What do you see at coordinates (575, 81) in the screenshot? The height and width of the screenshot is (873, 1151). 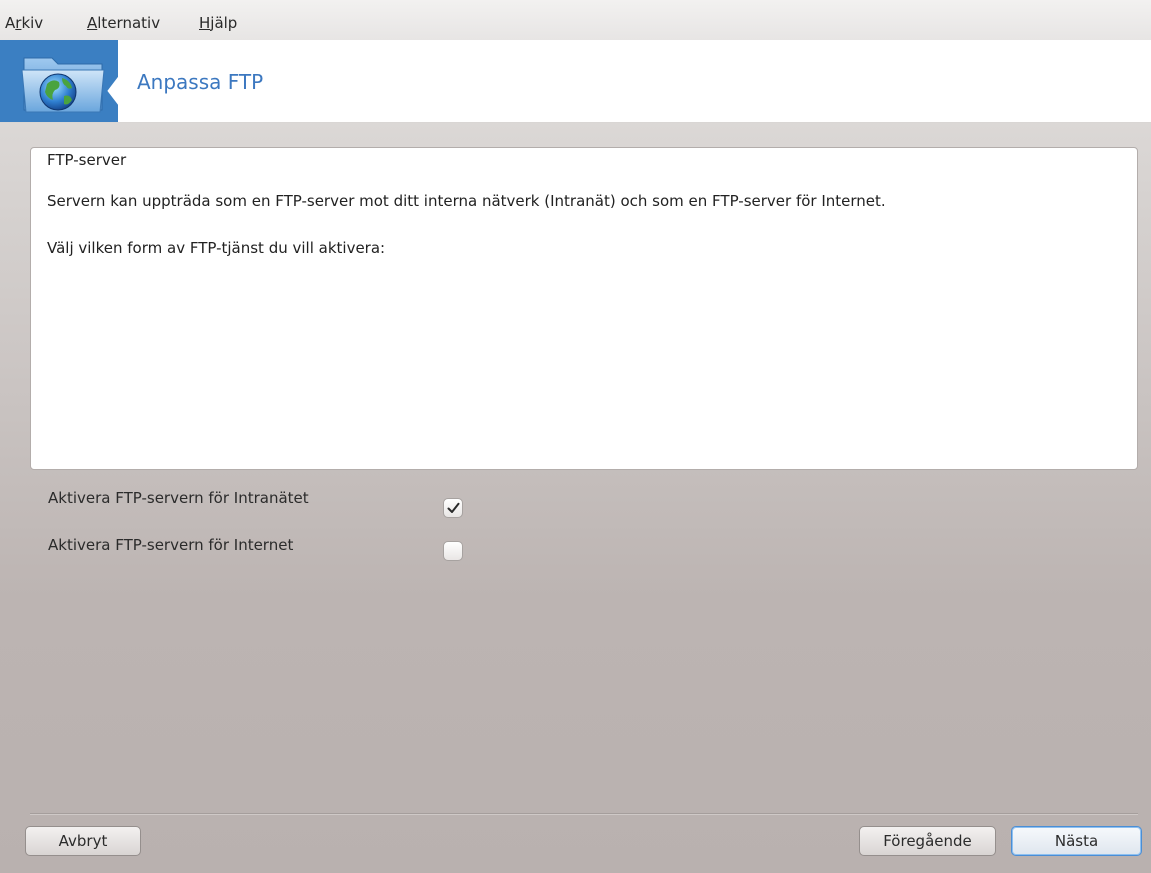 I see `wizard-banner: Anpassa FTP` at bounding box center [575, 81].